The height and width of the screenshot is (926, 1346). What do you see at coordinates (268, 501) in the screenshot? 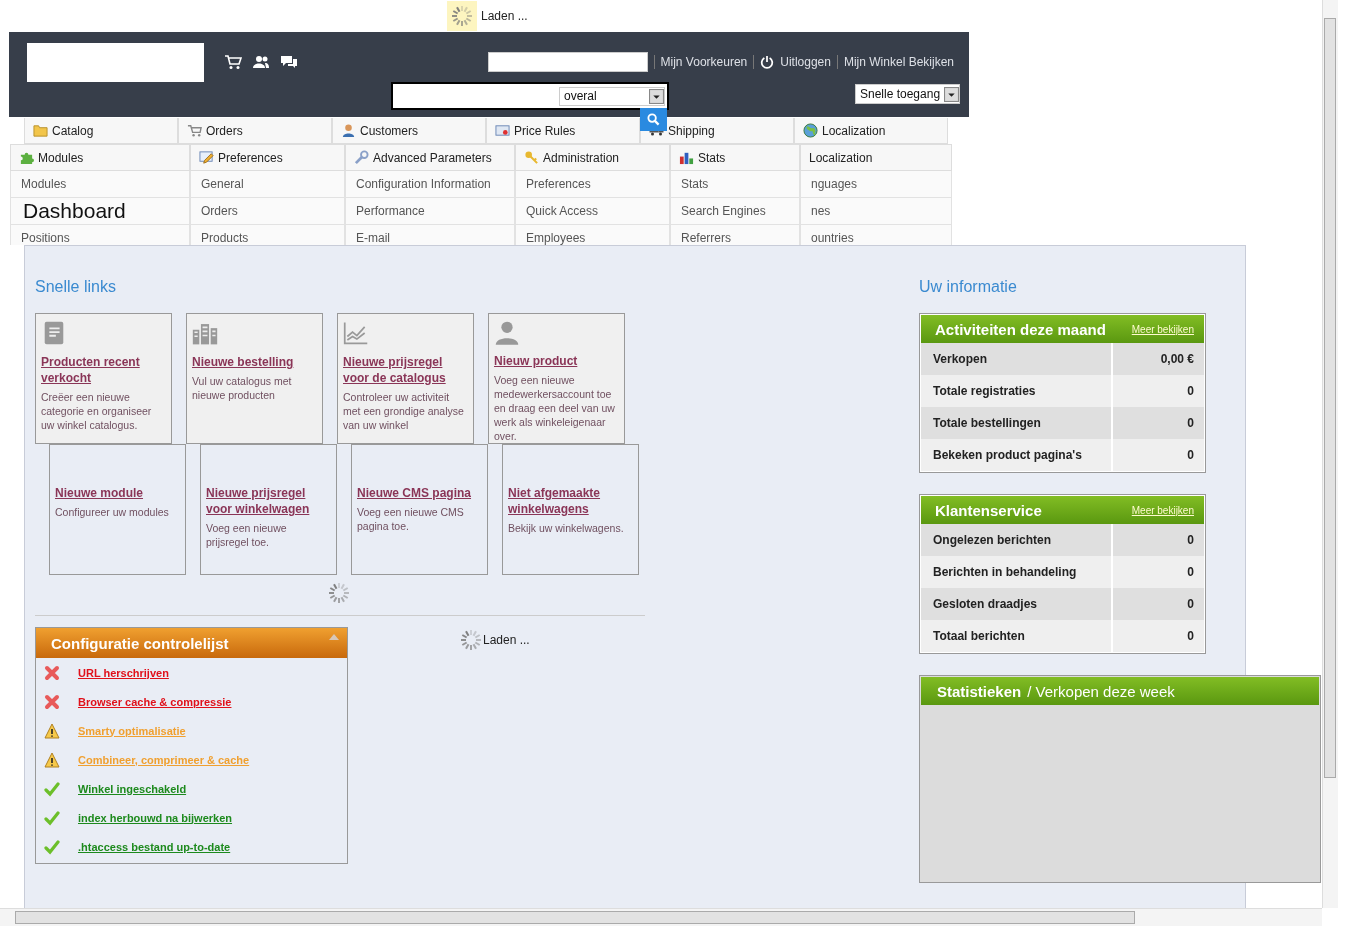
I see `quick-link-title: Nieuwe prijsregel voor winkelwagen` at bounding box center [268, 501].